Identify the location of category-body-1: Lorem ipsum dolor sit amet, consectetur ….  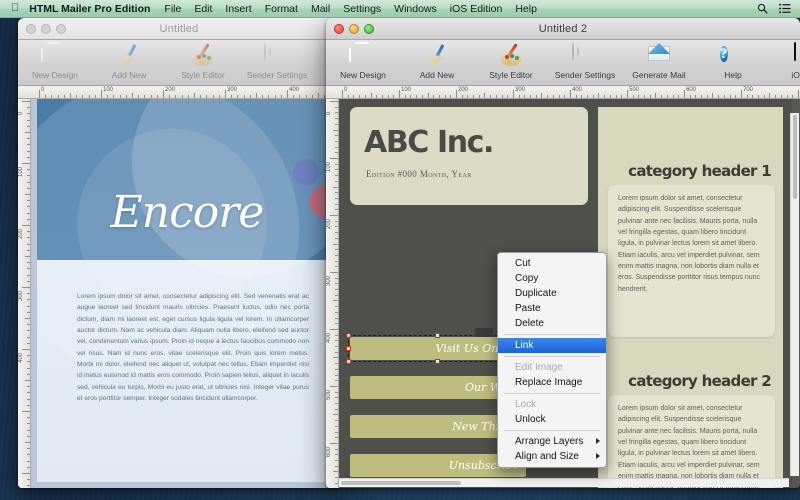
(691, 244).